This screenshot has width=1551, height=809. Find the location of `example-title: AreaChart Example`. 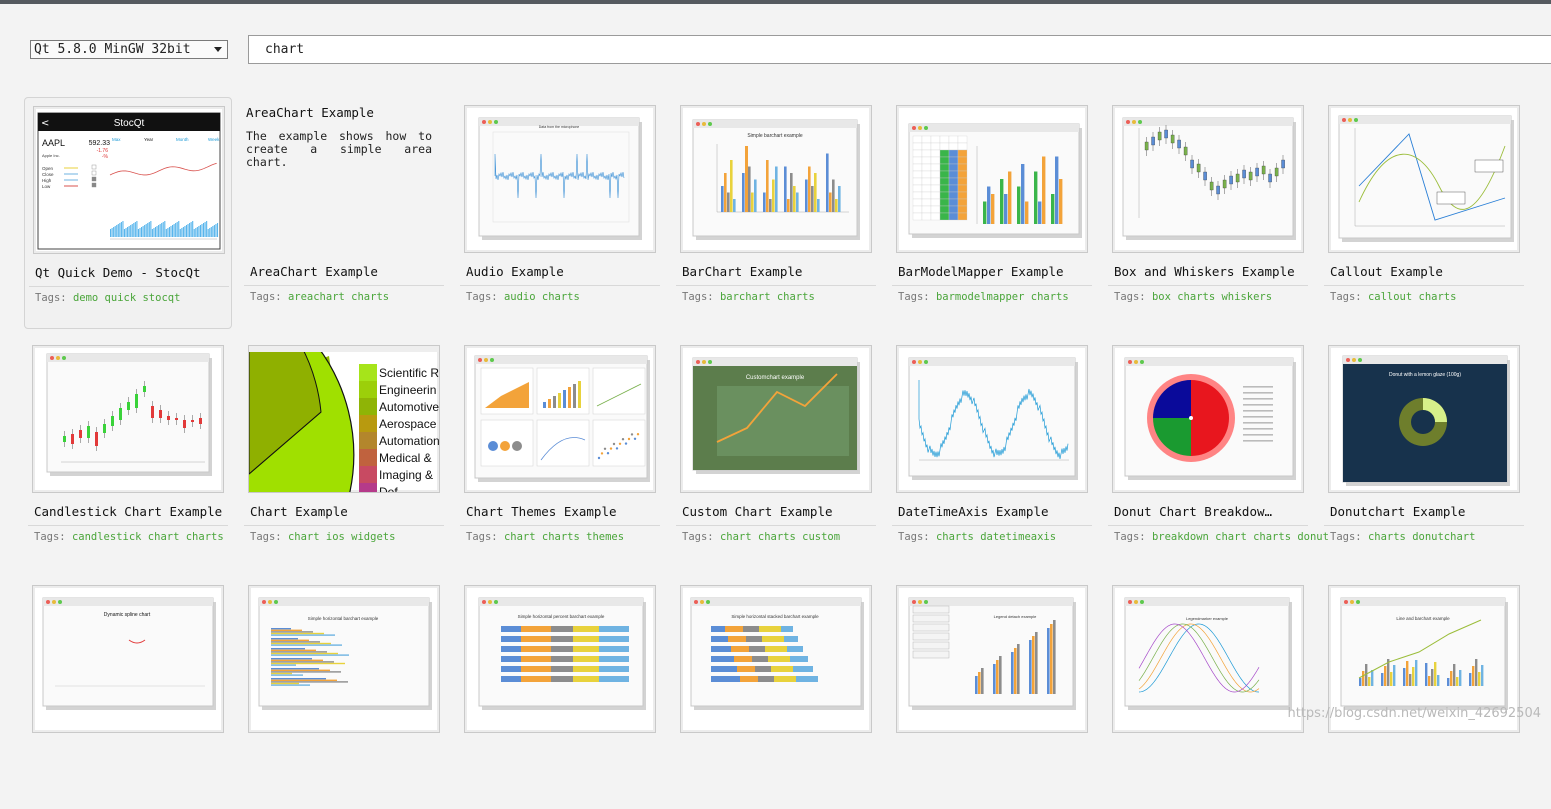

example-title: AreaChart Example is located at coordinates (314, 271).